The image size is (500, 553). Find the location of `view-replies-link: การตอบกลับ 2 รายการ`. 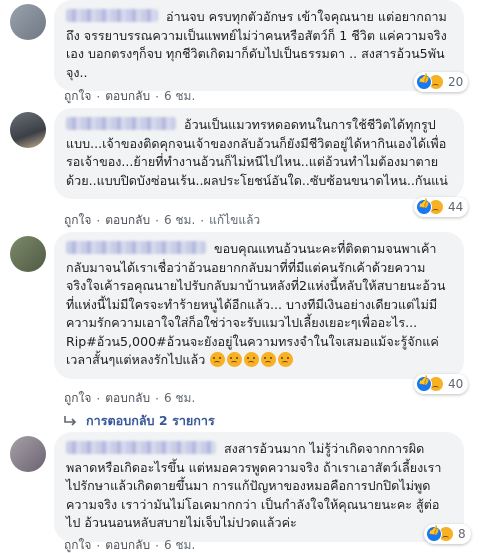

view-replies-link: การตอบกลับ 2 รายการ is located at coordinates (139, 421).